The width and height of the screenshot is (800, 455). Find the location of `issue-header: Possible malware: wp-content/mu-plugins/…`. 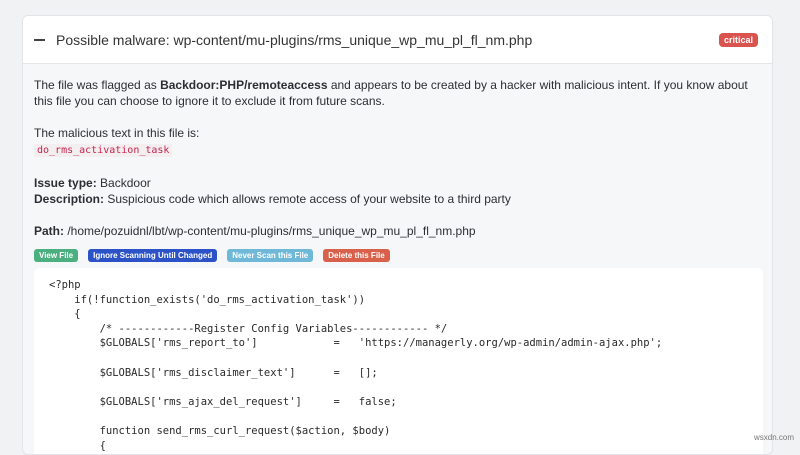

issue-header: Possible malware: wp-content/mu-plugins/… is located at coordinates (397, 40).